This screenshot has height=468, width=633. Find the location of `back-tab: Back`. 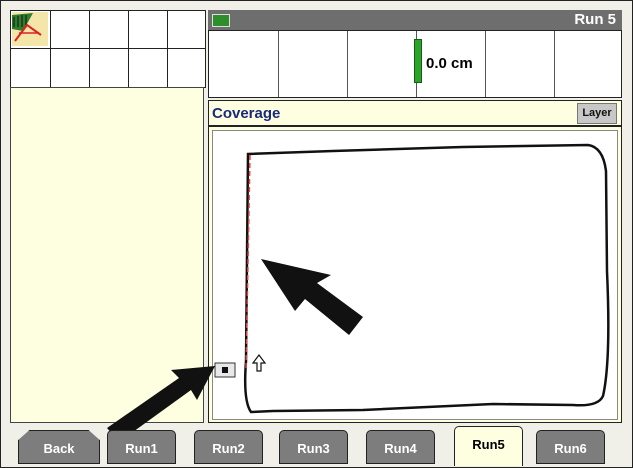

back-tab: Back is located at coordinates (59, 447).